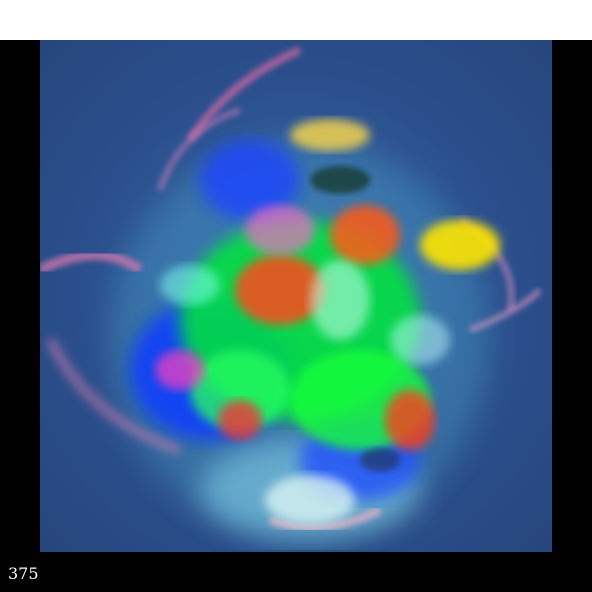 The image size is (592, 592). Describe the element at coordinates (296, 20) in the screenshot. I see `top-margin` at that location.